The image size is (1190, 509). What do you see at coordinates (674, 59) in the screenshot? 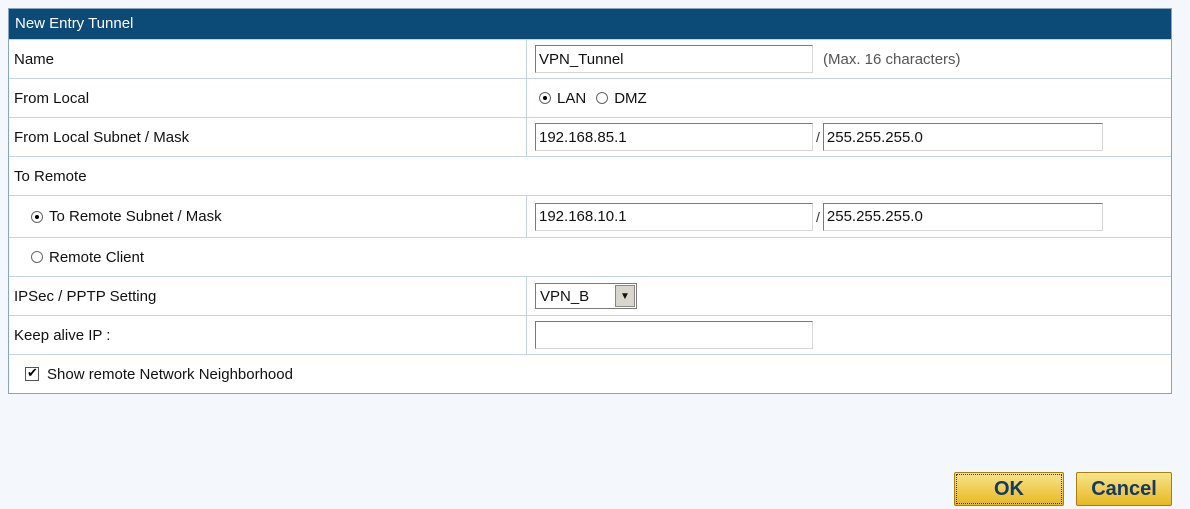
I see `name-input` at bounding box center [674, 59].